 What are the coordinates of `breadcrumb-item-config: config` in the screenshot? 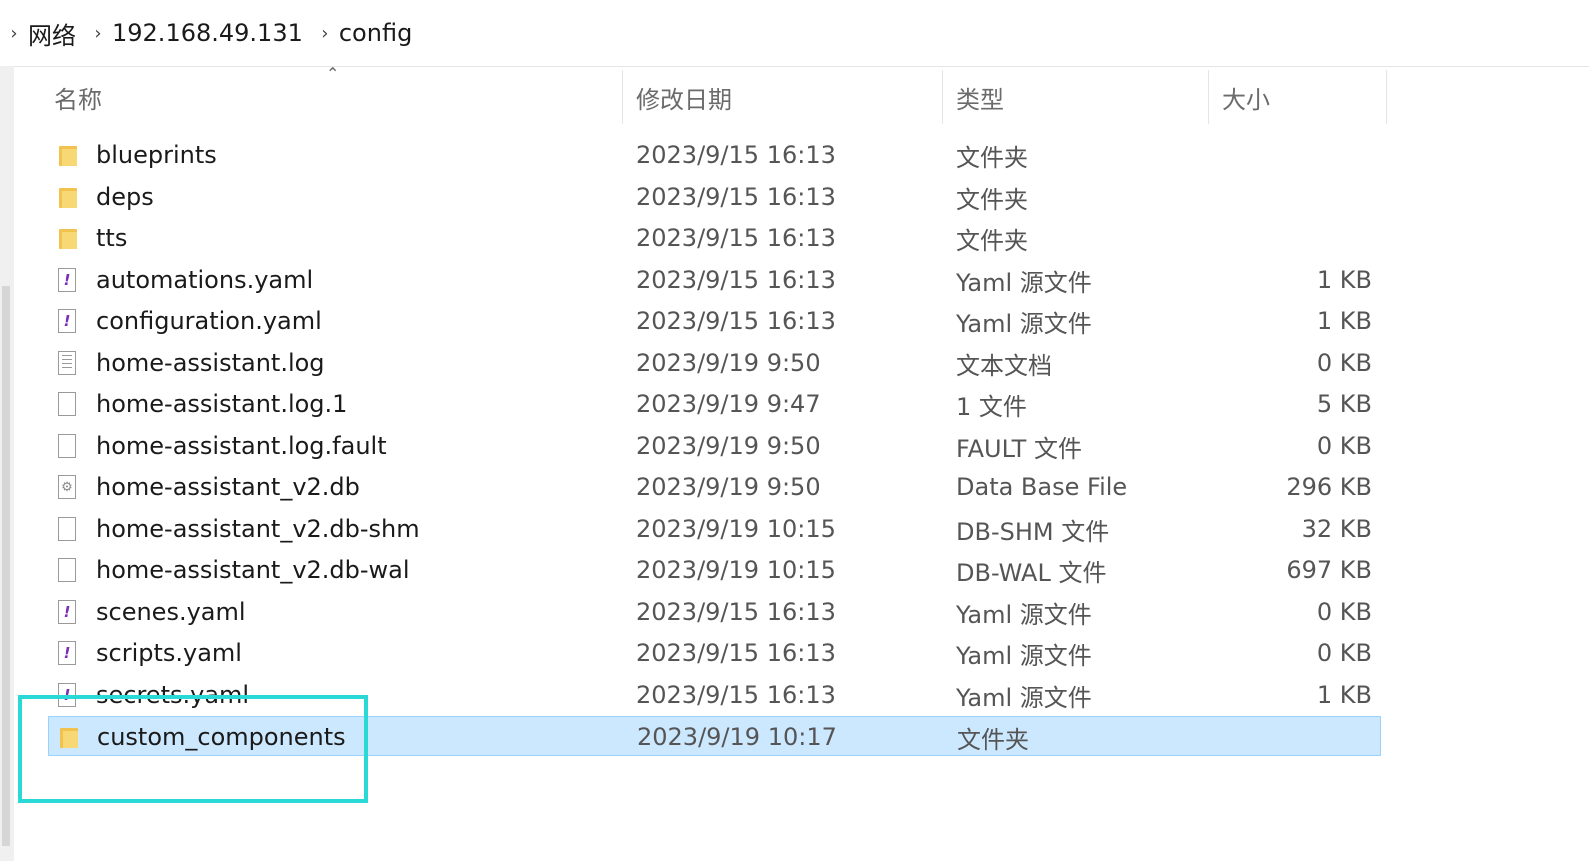 It's located at (375, 33).